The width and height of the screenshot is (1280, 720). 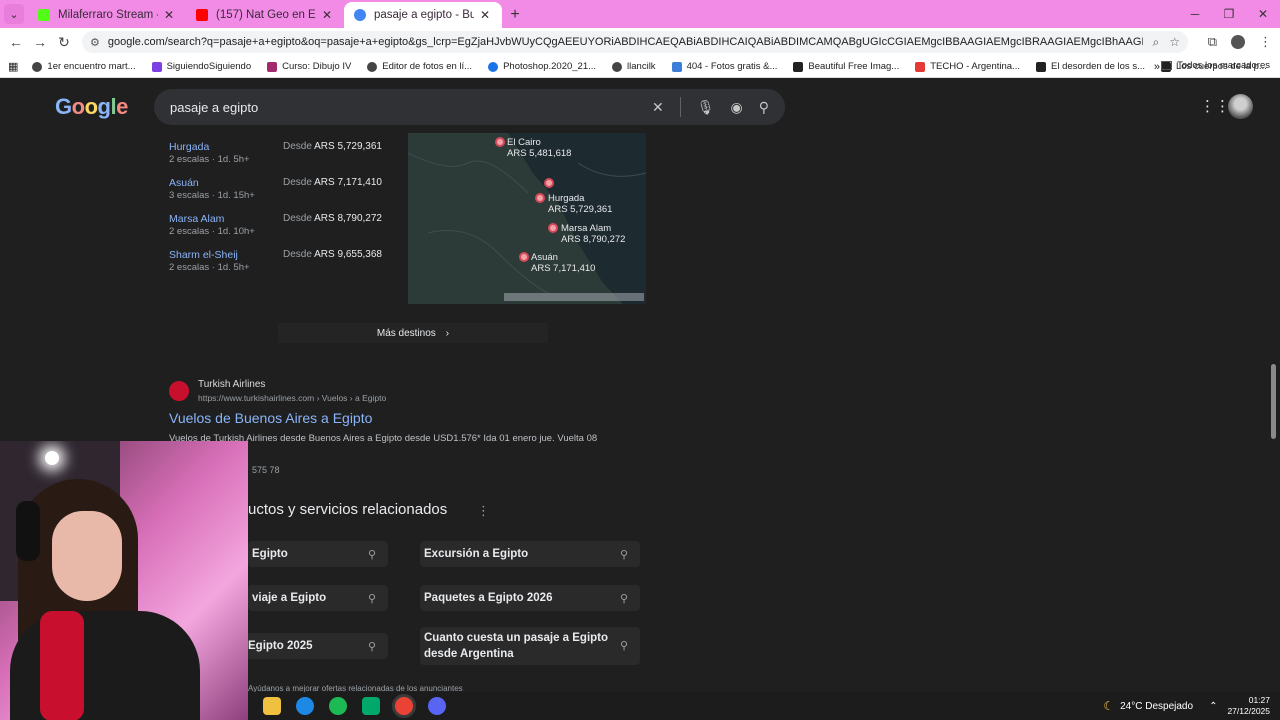 What do you see at coordinates (1248, 706) in the screenshot?
I see `clock: 01:27 27/12/2025` at bounding box center [1248, 706].